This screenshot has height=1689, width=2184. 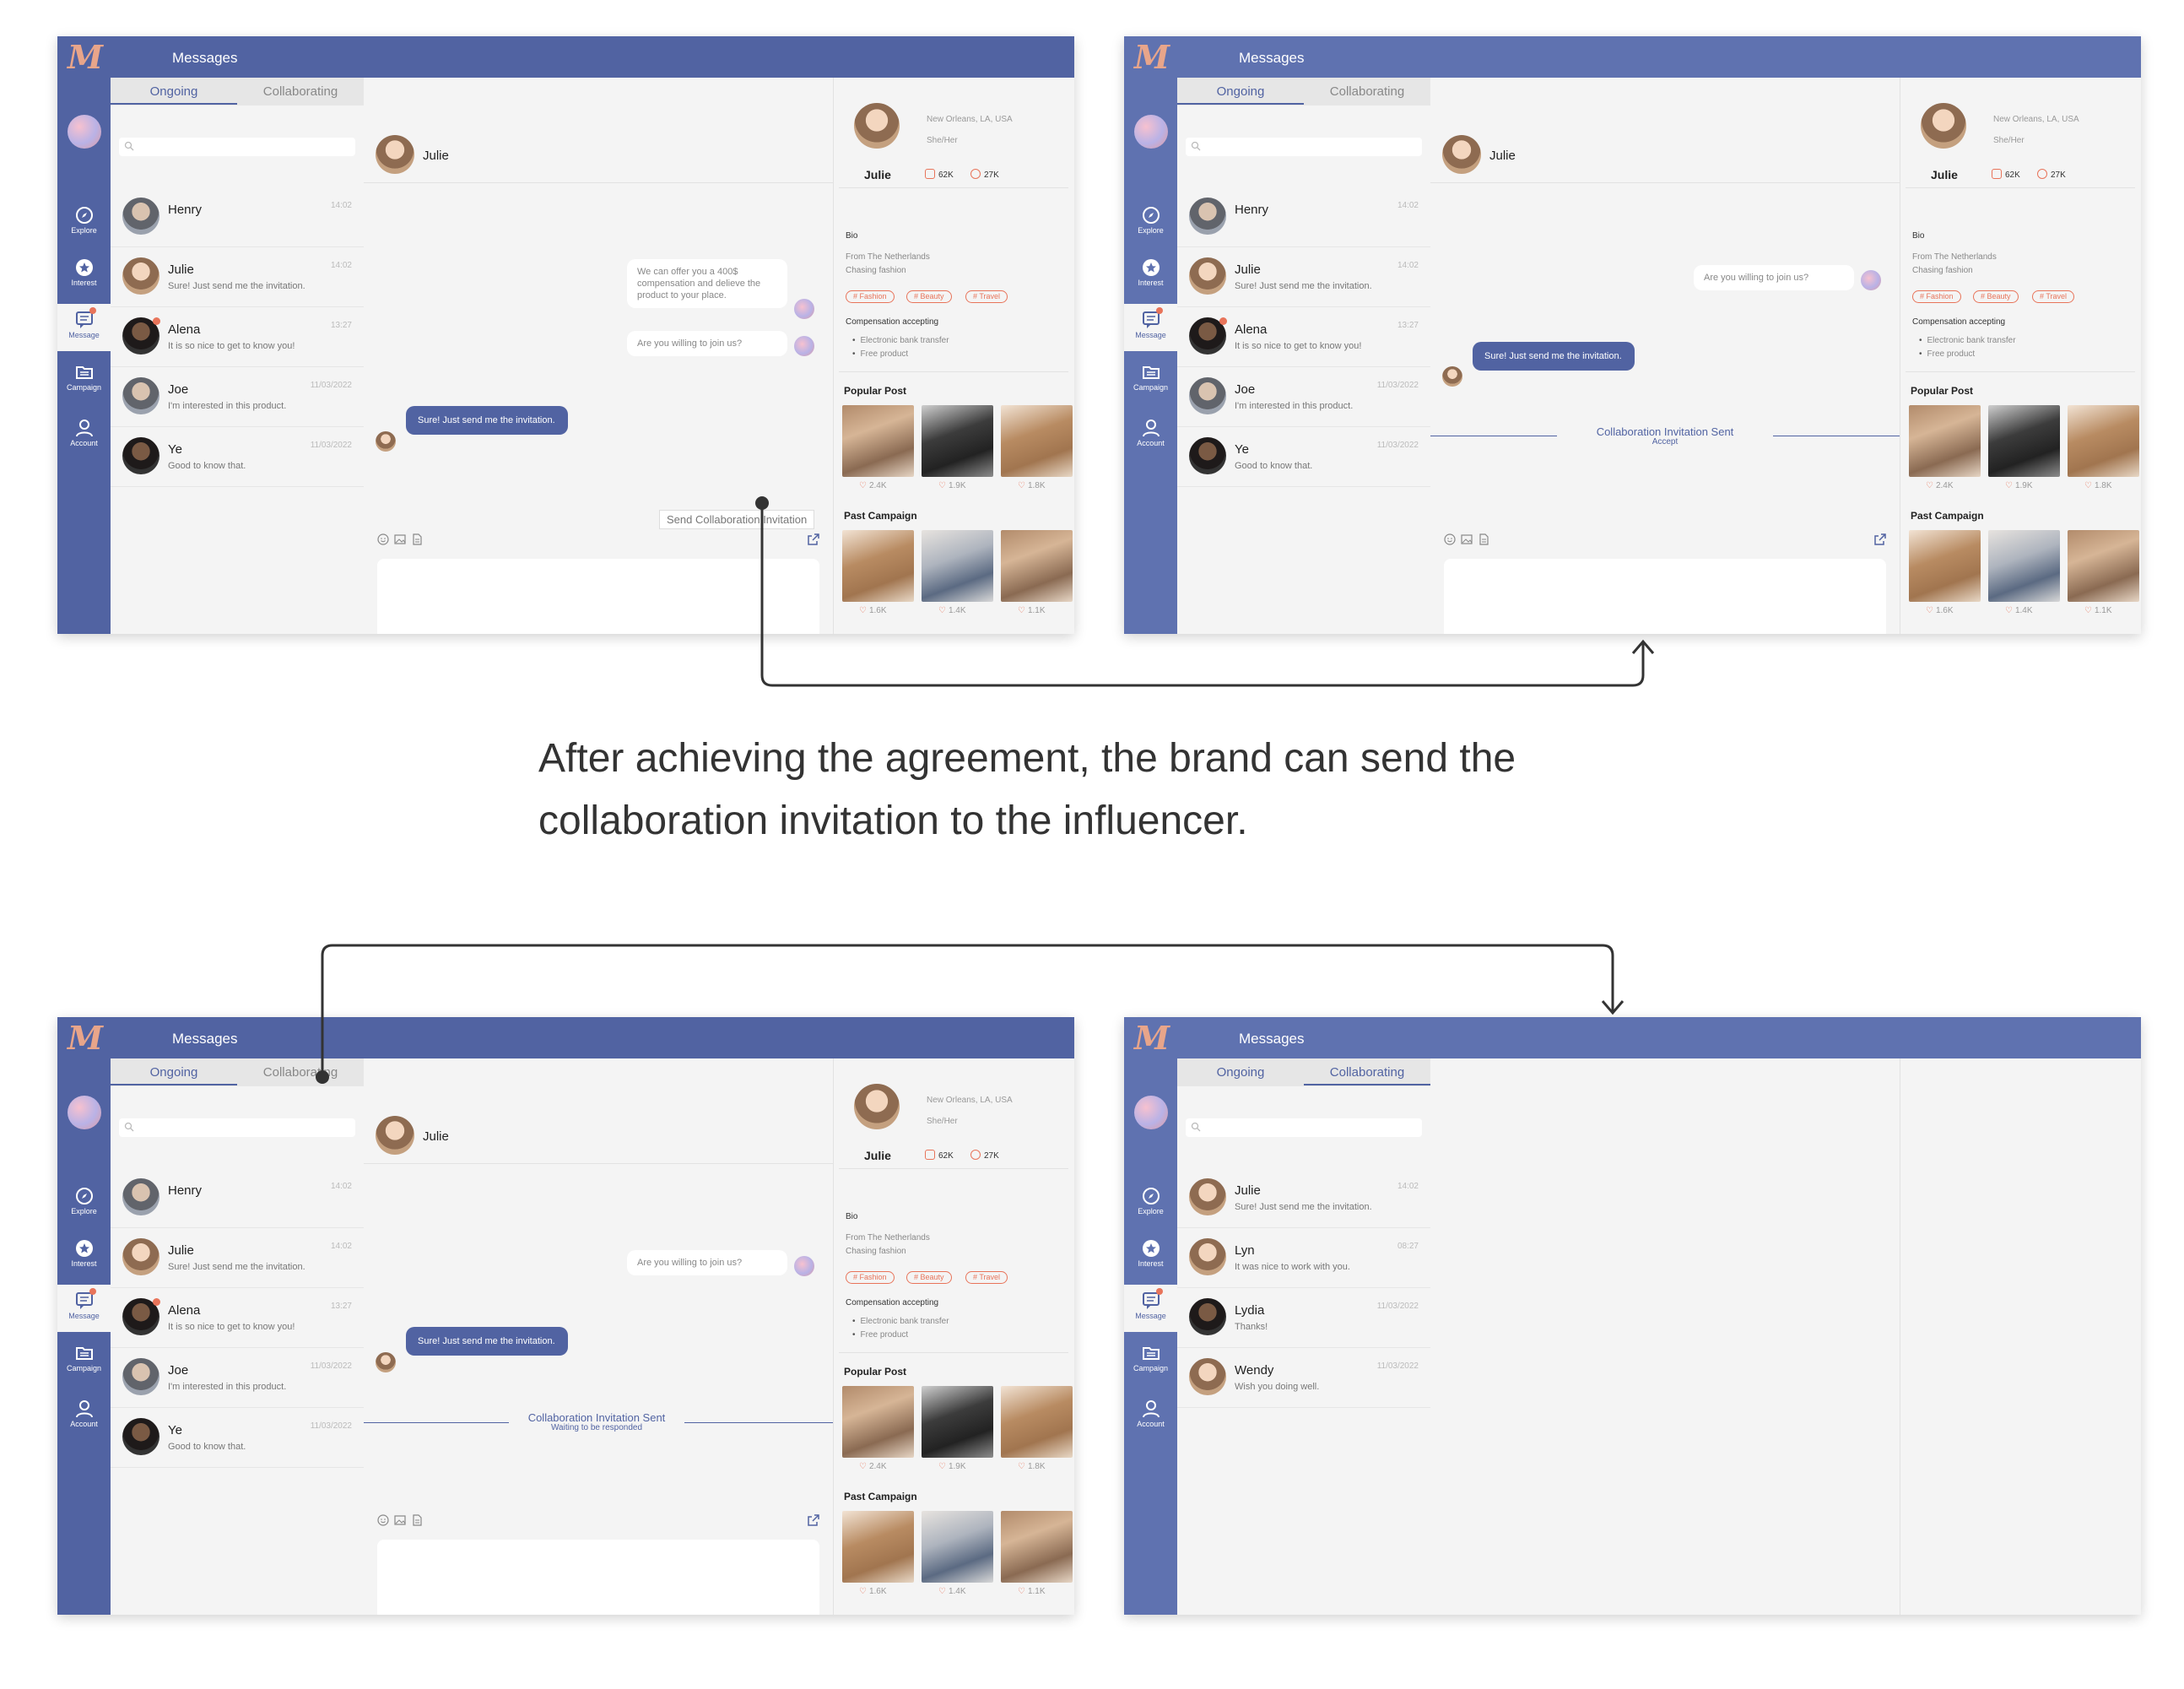 I want to click on arrow-send-to-accepted, so click(x=1205, y=591).